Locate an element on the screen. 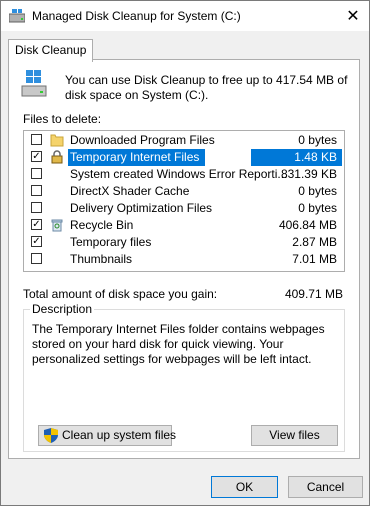 This screenshot has height=506, width=370. file-name: DirectX Shader Cache is located at coordinates (130, 191).